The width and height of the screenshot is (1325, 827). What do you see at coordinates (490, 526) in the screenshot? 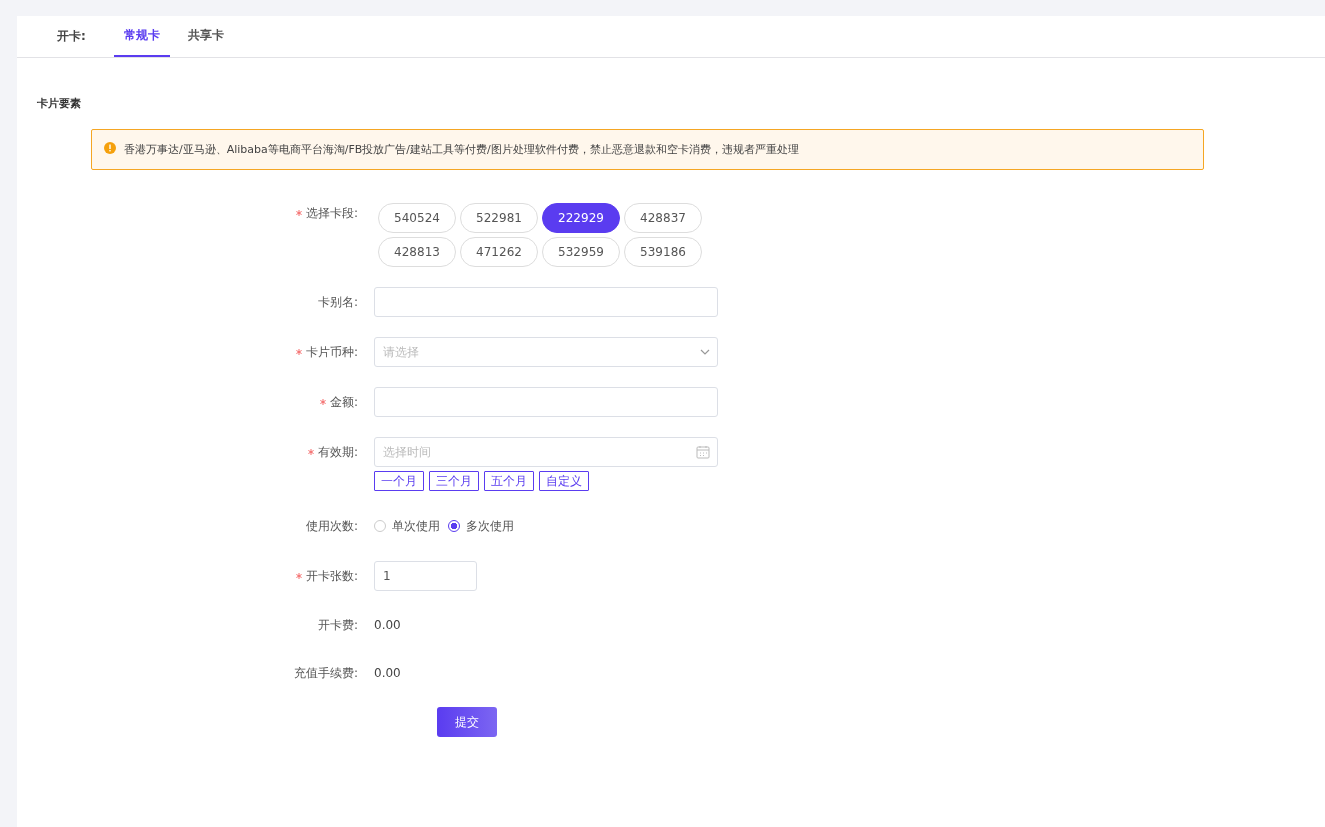
I see `radio-label: 多次使用` at bounding box center [490, 526].